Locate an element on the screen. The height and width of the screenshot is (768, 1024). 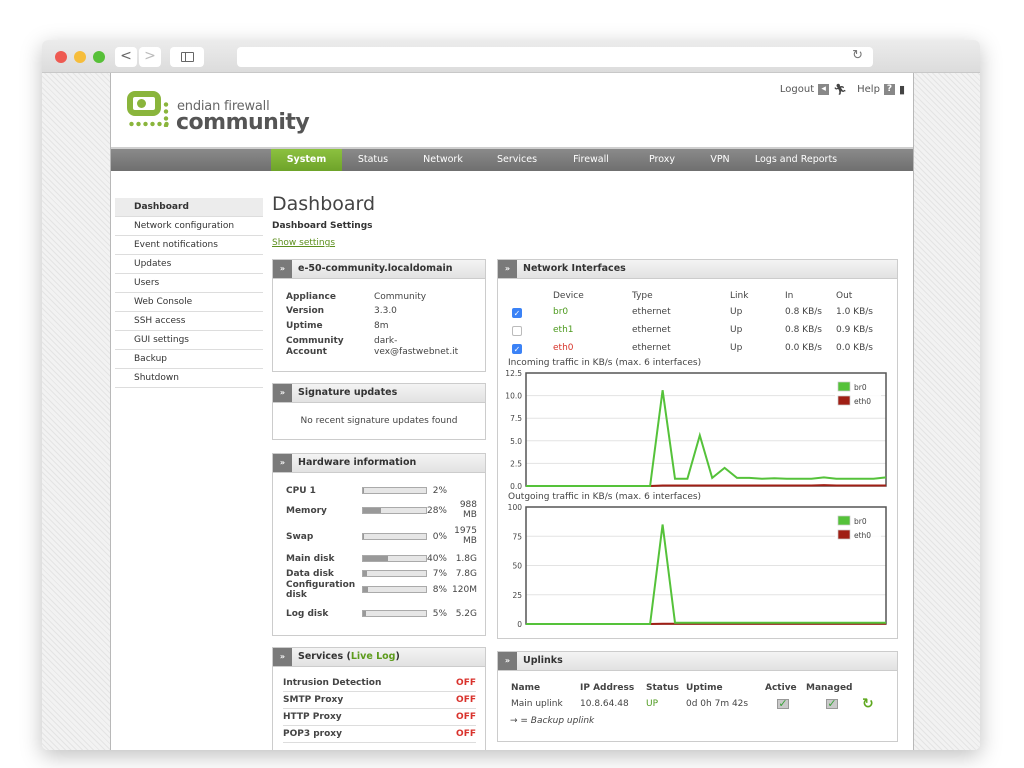
uplink-reconnect-icon: ↻ is located at coordinates (868, 704).